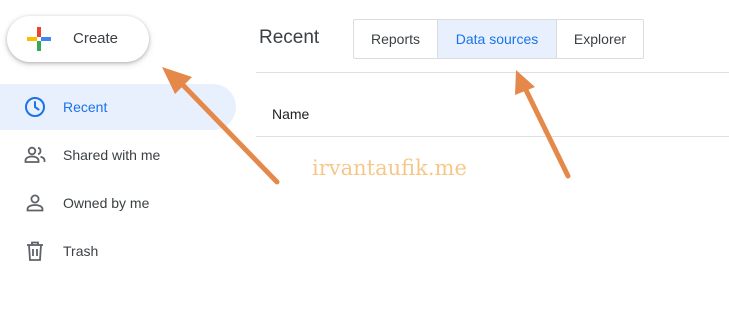 This screenshot has height=333, width=729. I want to click on tab-data-sources: Data sources, so click(496, 39).